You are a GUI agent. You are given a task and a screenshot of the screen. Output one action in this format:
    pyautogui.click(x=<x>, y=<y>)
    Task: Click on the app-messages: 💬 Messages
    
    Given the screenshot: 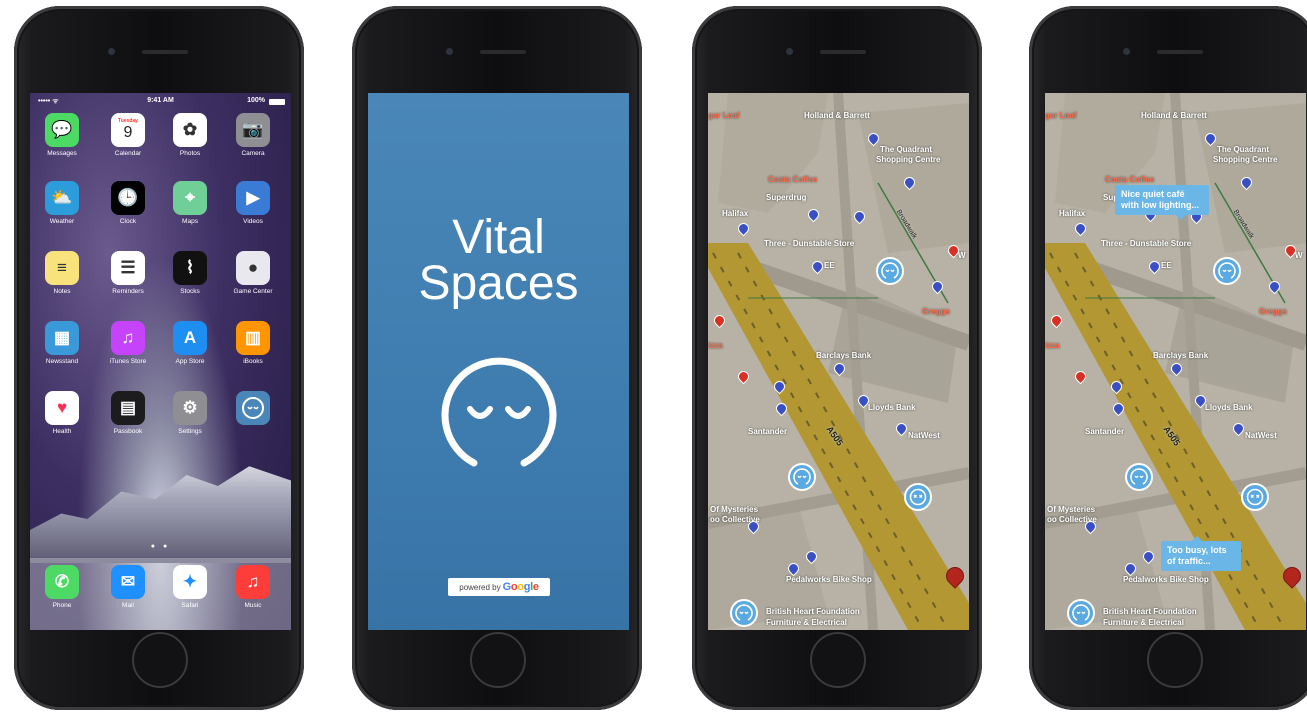 What is the action you would take?
    pyautogui.click(x=62, y=135)
    